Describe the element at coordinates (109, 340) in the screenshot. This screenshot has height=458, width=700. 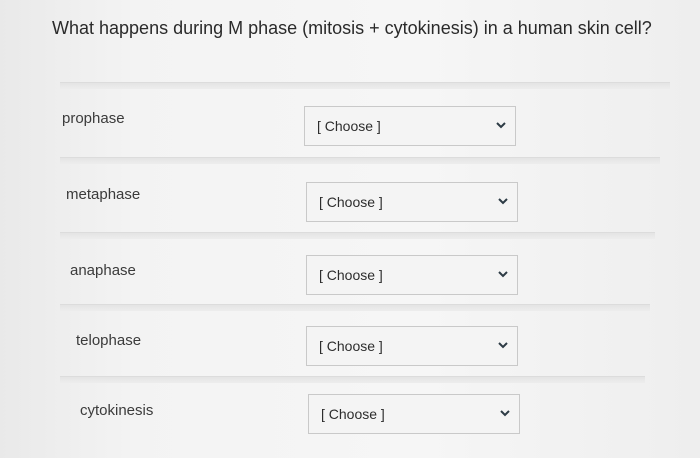
I see `row-label-telophase: telophase` at that location.